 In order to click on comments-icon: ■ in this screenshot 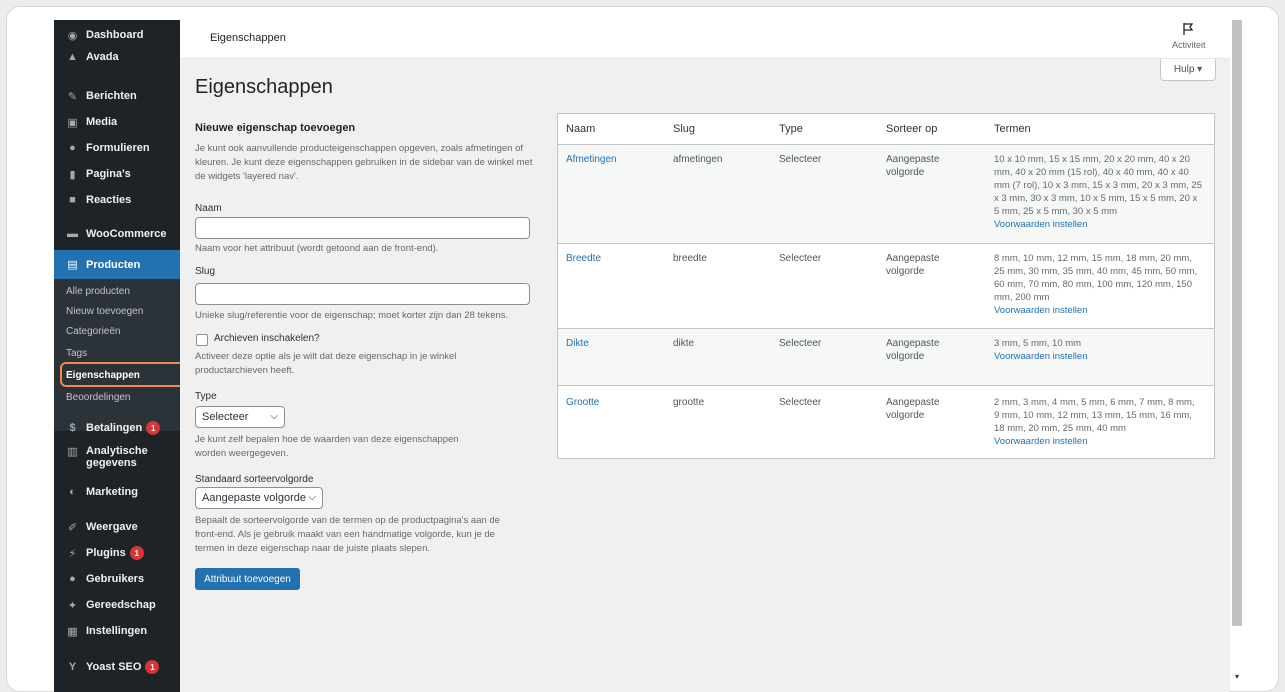, I will do `click(72, 200)`.